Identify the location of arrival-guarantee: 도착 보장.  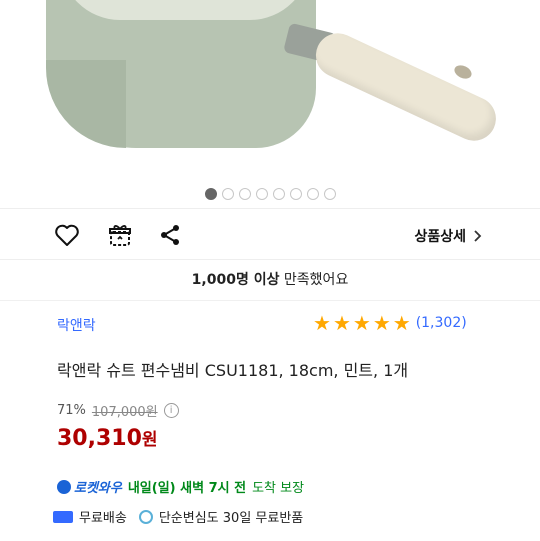
(278, 488).